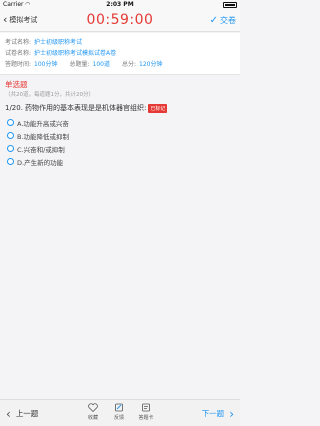  What do you see at coordinates (158, 108) in the screenshot?
I see `marked-badge: 已标记` at bounding box center [158, 108].